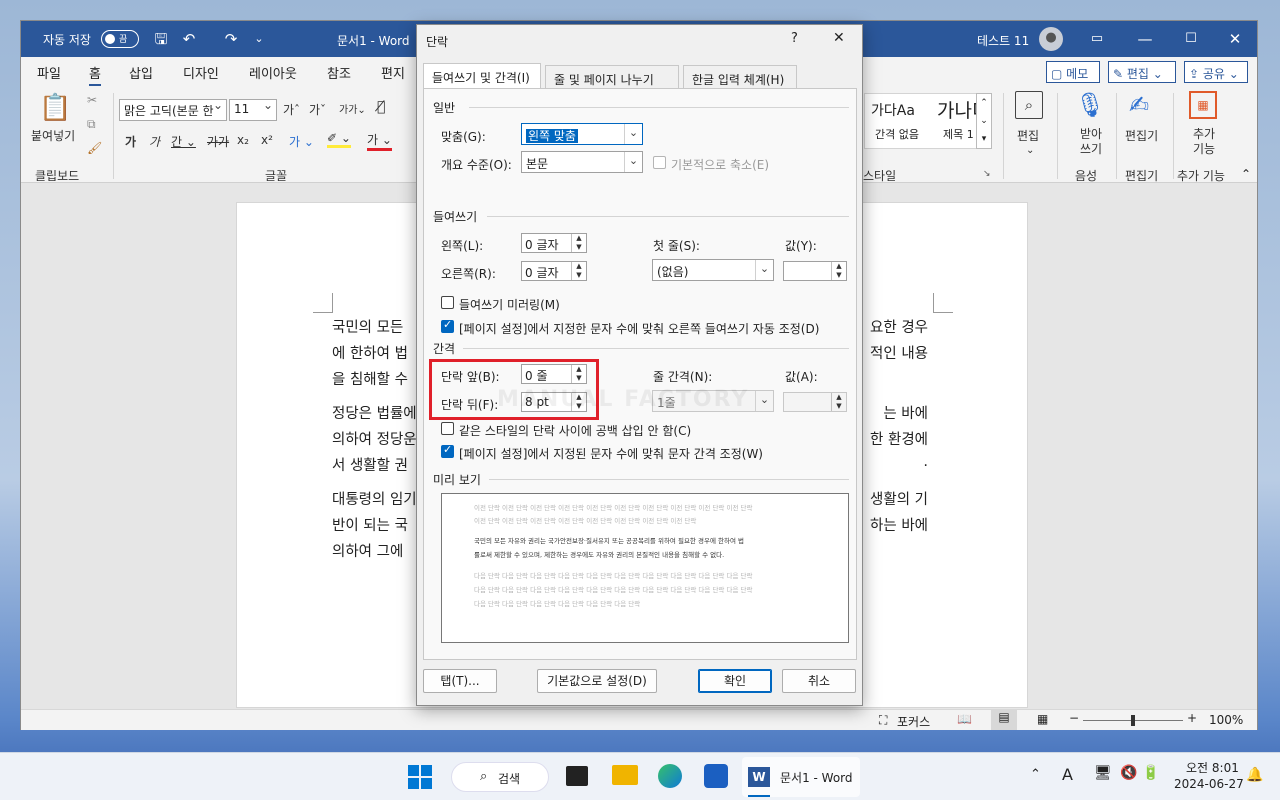 The width and height of the screenshot is (1280, 800). I want to click on outline-level-select: 본문 ⌄, so click(582, 162).